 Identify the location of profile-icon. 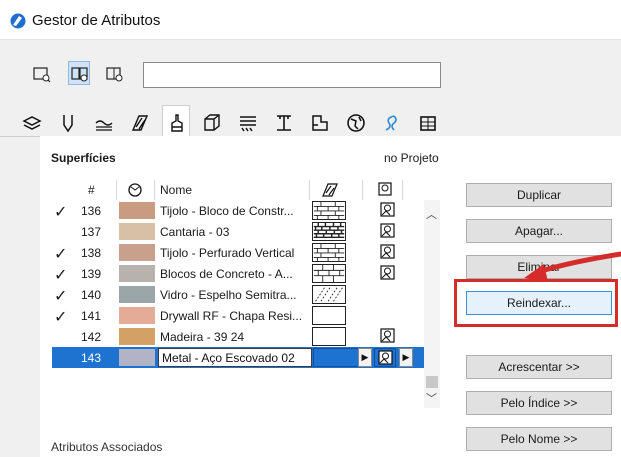
(248, 124).